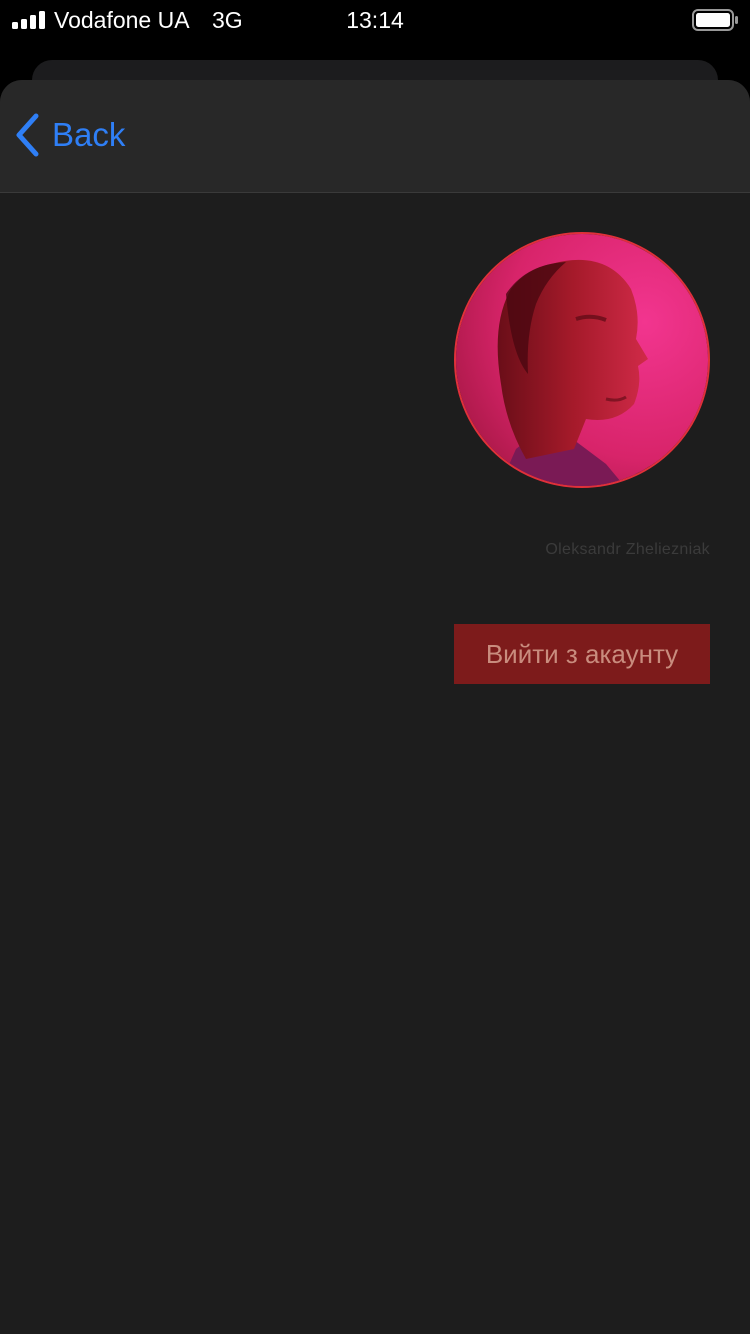  Describe the element at coordinates (715, 20) in the screenshot. I see `battery-icon` at that location.